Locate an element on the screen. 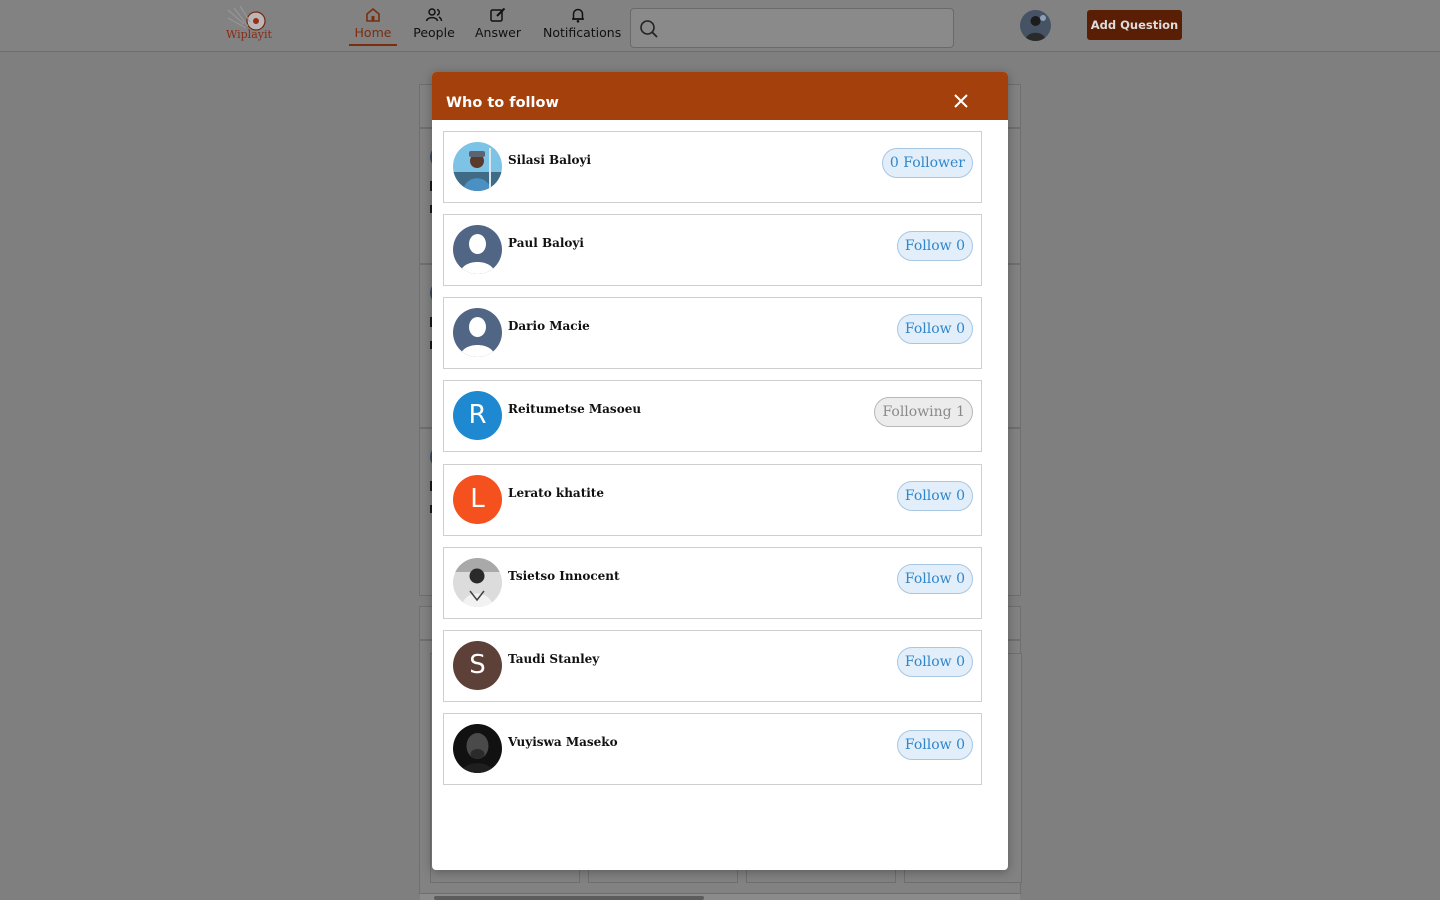  user-row: L Lerato khatite Follow 0 is located at coordinates (712, 500).